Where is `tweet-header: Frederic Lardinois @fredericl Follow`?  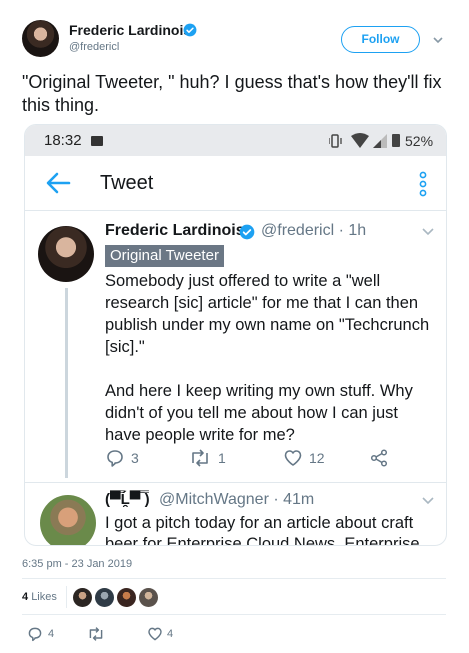 tweet-header: Frederic Lardinois @fredericl Follow is located at coordinates (234, 31).